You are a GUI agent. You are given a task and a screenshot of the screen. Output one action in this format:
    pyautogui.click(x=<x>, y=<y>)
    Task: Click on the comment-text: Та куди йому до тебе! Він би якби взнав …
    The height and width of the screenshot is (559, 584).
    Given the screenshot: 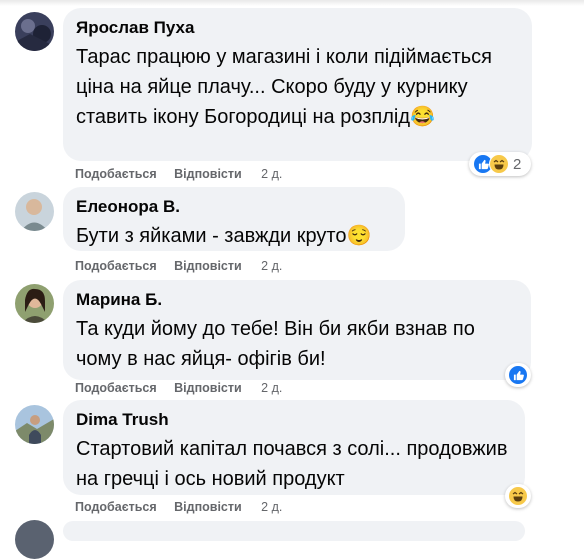 What is the action you would take?
    pyautogui.click(x=275, y=344)
    